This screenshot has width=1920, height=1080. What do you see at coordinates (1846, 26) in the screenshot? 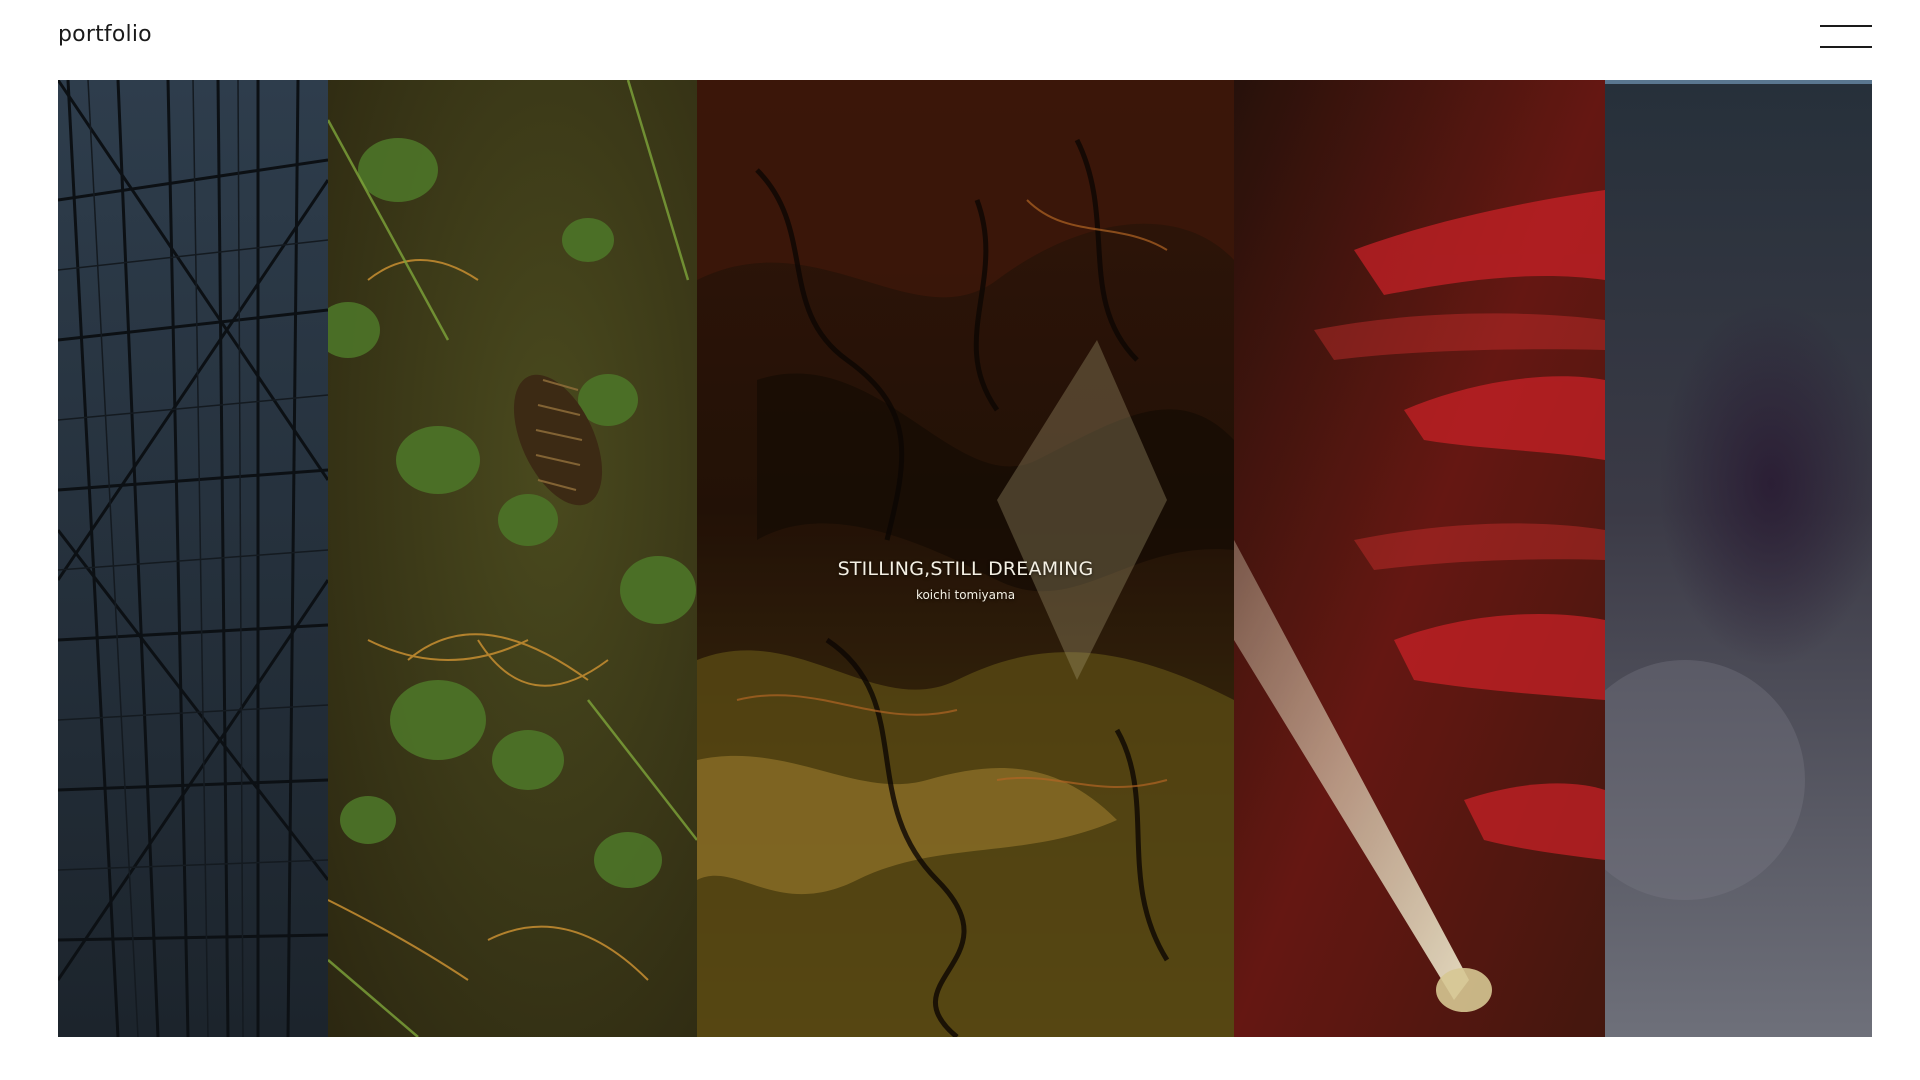
I see `menu-line-top` at bounding box center [1846, 26].